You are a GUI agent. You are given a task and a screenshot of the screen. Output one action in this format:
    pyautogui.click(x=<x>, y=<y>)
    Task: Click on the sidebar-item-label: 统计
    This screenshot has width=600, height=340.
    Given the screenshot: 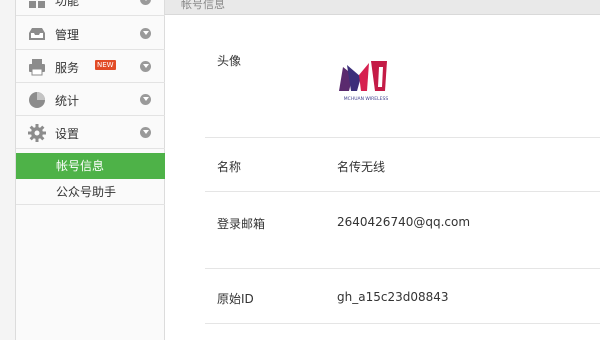 What is the action you would take?
    pyautogui.click(x=67, y=101)
    